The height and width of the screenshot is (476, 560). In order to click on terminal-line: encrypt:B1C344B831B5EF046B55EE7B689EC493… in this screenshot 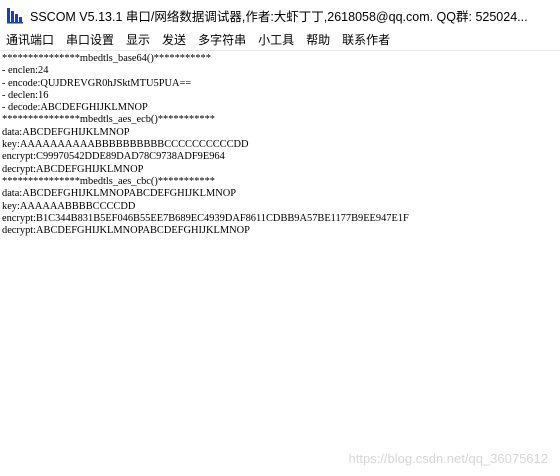, I will do `click(205, 218)`.